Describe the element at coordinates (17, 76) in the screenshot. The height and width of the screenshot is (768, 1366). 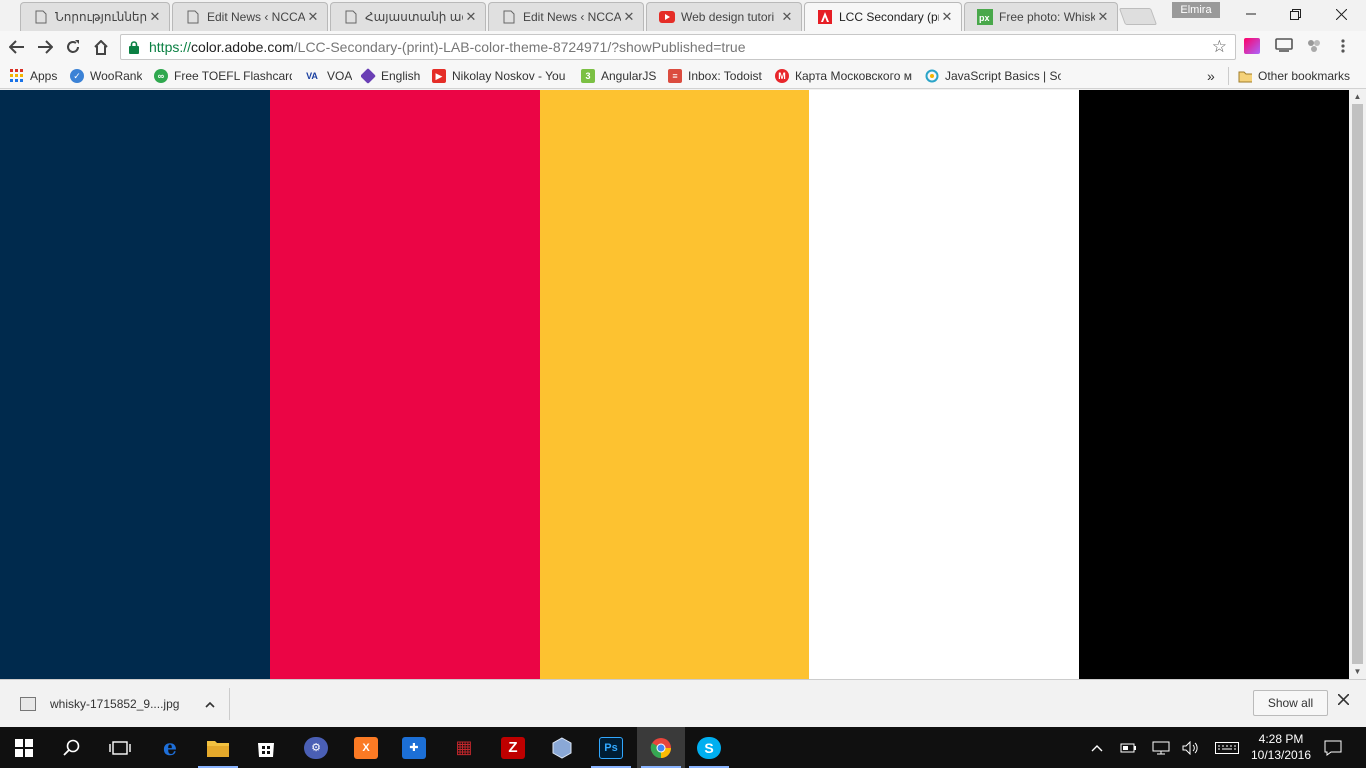
I see `apps-grid-icon` at that location.